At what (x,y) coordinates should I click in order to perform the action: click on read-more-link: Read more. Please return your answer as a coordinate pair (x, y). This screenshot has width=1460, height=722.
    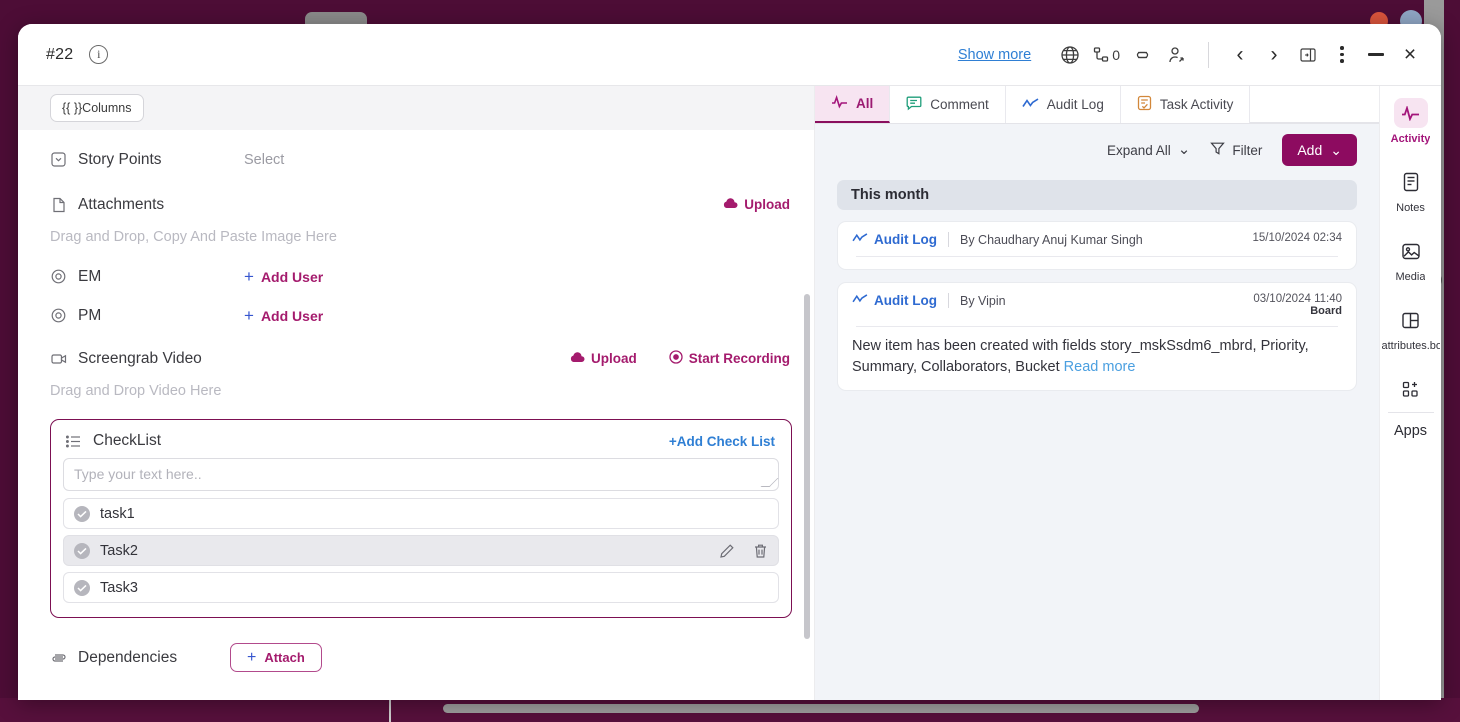
    Looking at the image, I should click on (1100, 367).